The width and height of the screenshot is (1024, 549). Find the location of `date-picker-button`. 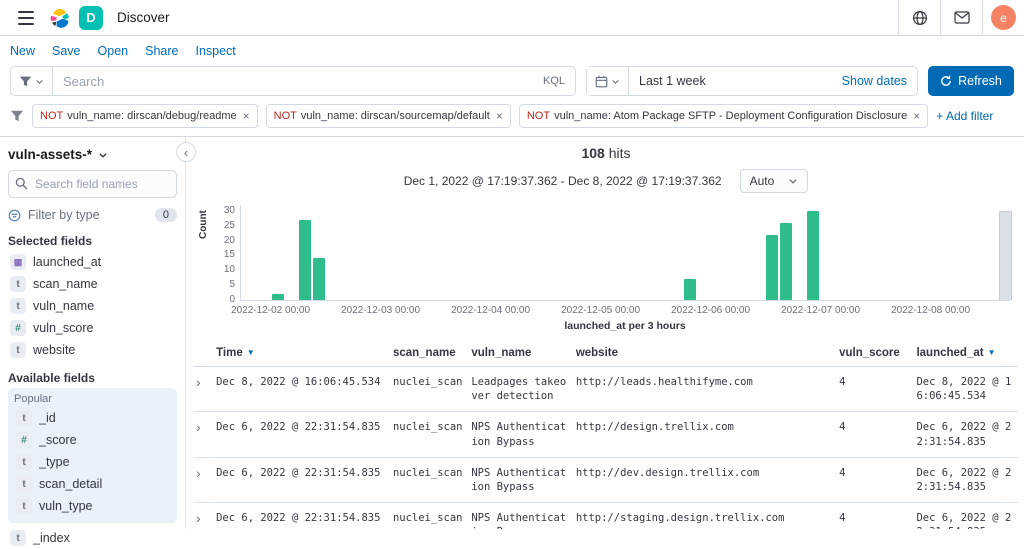

date-picker-button is located at coordinates (608, 81).